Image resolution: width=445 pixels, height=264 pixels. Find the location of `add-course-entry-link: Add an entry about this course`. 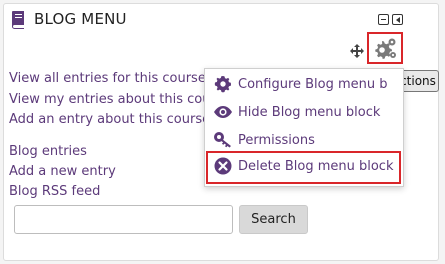

add-course-entry-link: Add an entry about this course is located at coordinates (109, 119).